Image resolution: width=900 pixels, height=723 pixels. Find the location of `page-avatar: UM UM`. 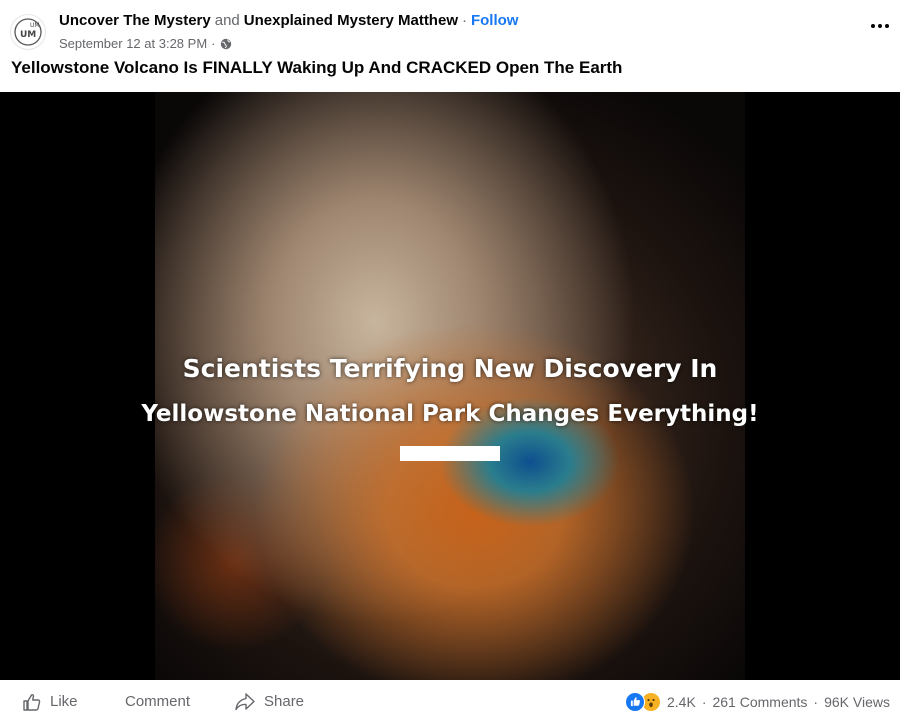

page-avatar: UM UM is located at coordinates (28, 32).